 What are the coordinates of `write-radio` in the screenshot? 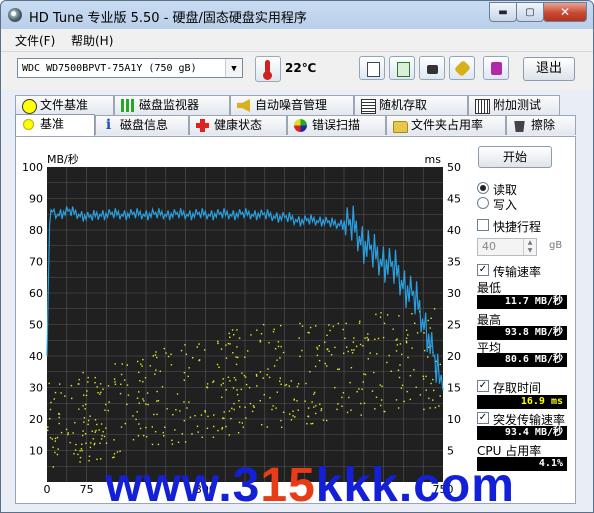 It's located at (483, 203).